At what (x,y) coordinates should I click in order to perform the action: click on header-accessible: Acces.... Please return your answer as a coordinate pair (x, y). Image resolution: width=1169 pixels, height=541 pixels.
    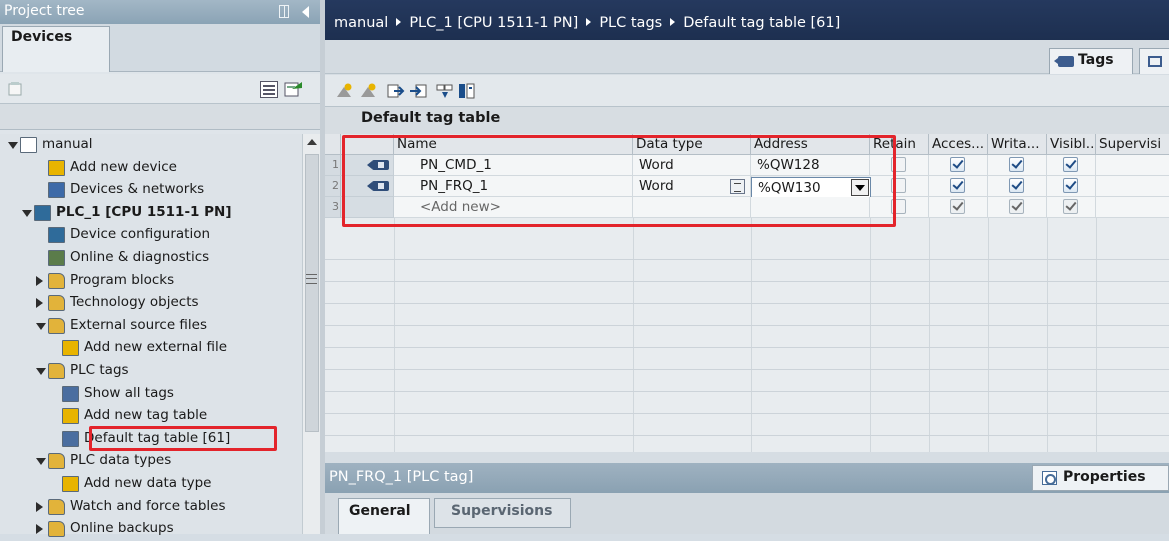
    Looking at the image, I should click on (958, 144).